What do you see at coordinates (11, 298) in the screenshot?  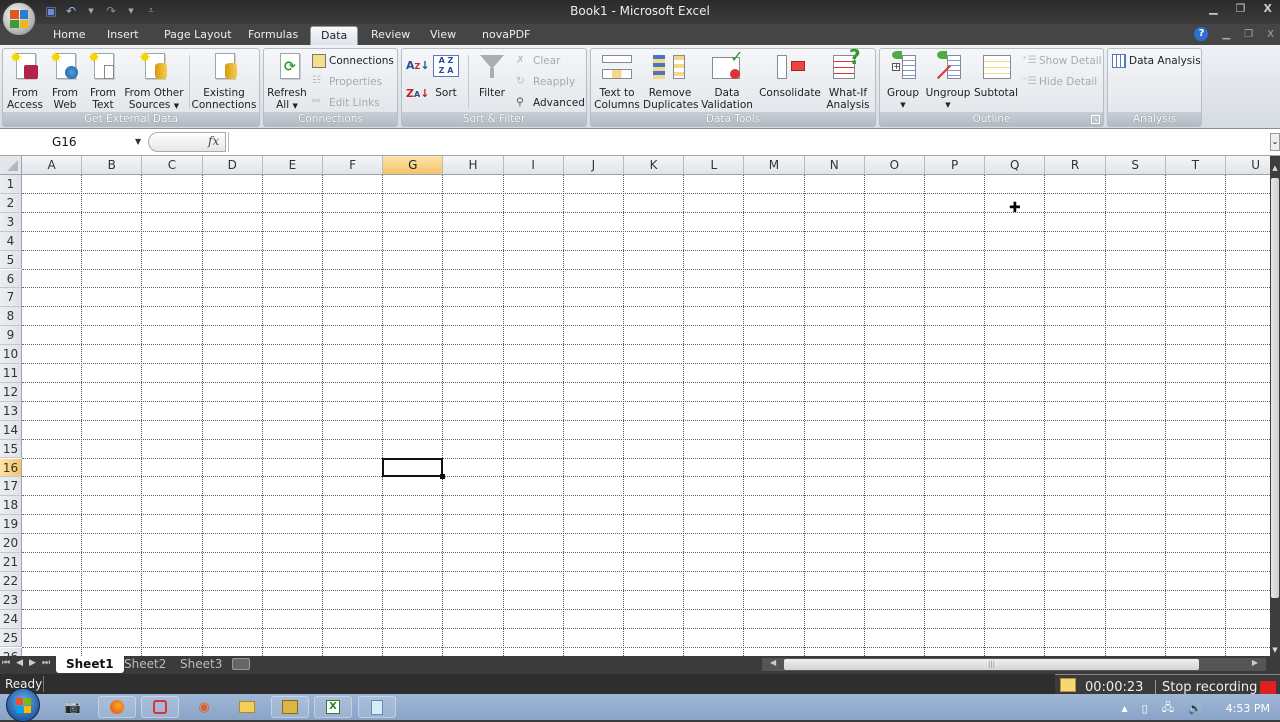 I see `row-header-7: 7` at bounding box center [11, 298].